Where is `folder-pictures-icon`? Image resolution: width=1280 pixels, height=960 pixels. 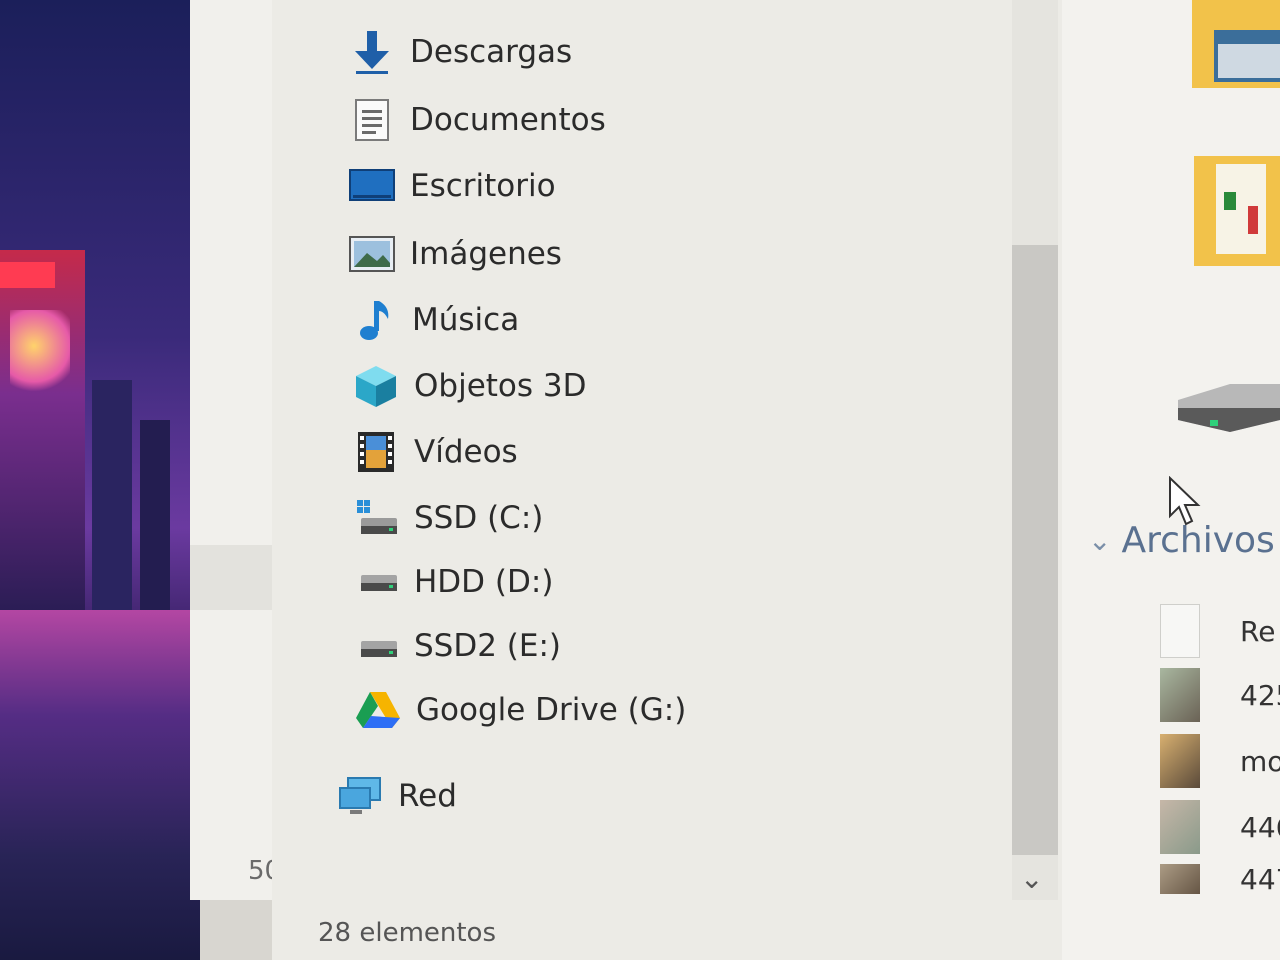
folder-pictures-icon is located at coordinates (1236, 46).